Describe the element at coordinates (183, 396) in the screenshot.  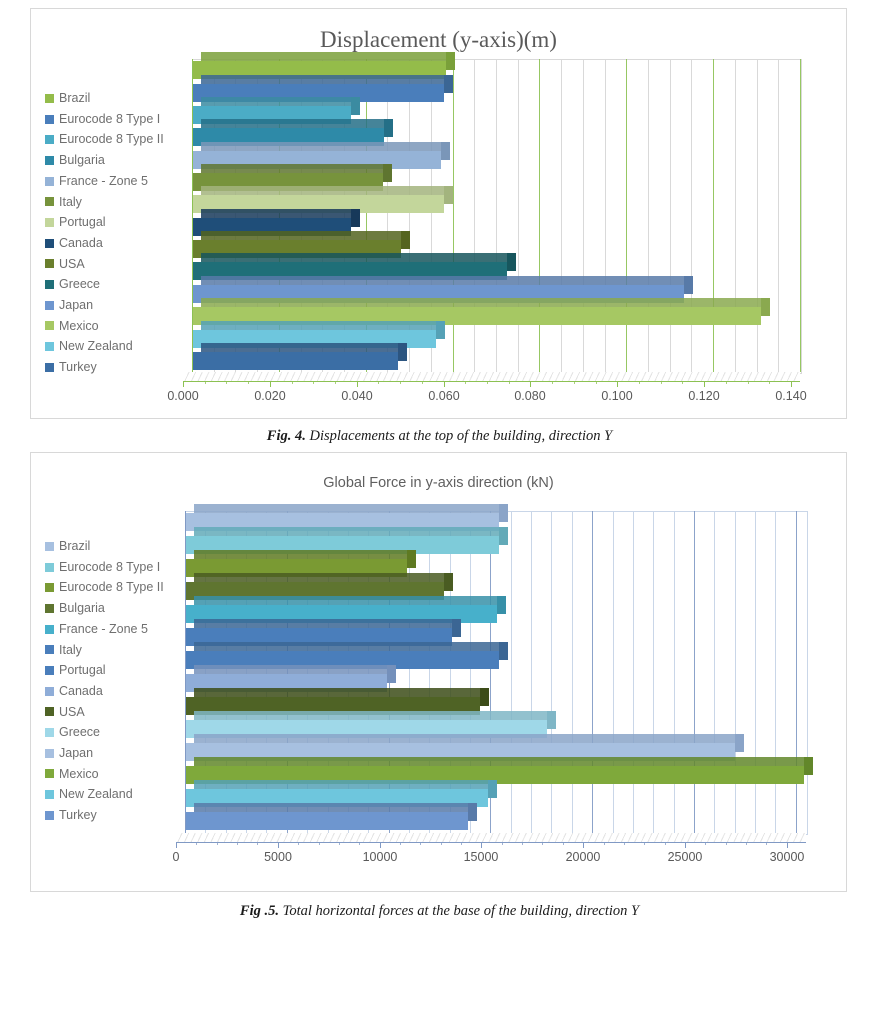
I see `x-tick-label: 0.000` at that location.